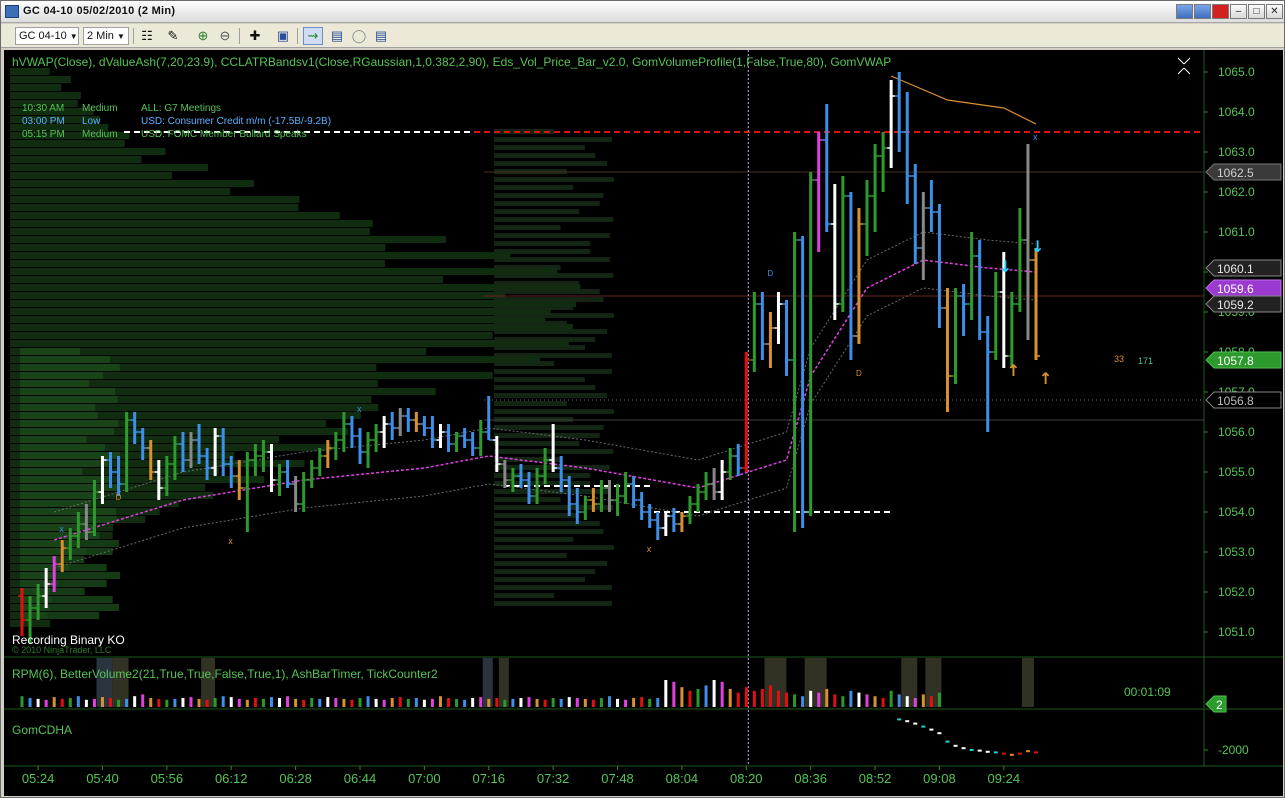  What do you see at coordinates (106, 36) in the screenshot?
I see `interval-selector: 2 Min ▼` at bounding box center [106, 36].